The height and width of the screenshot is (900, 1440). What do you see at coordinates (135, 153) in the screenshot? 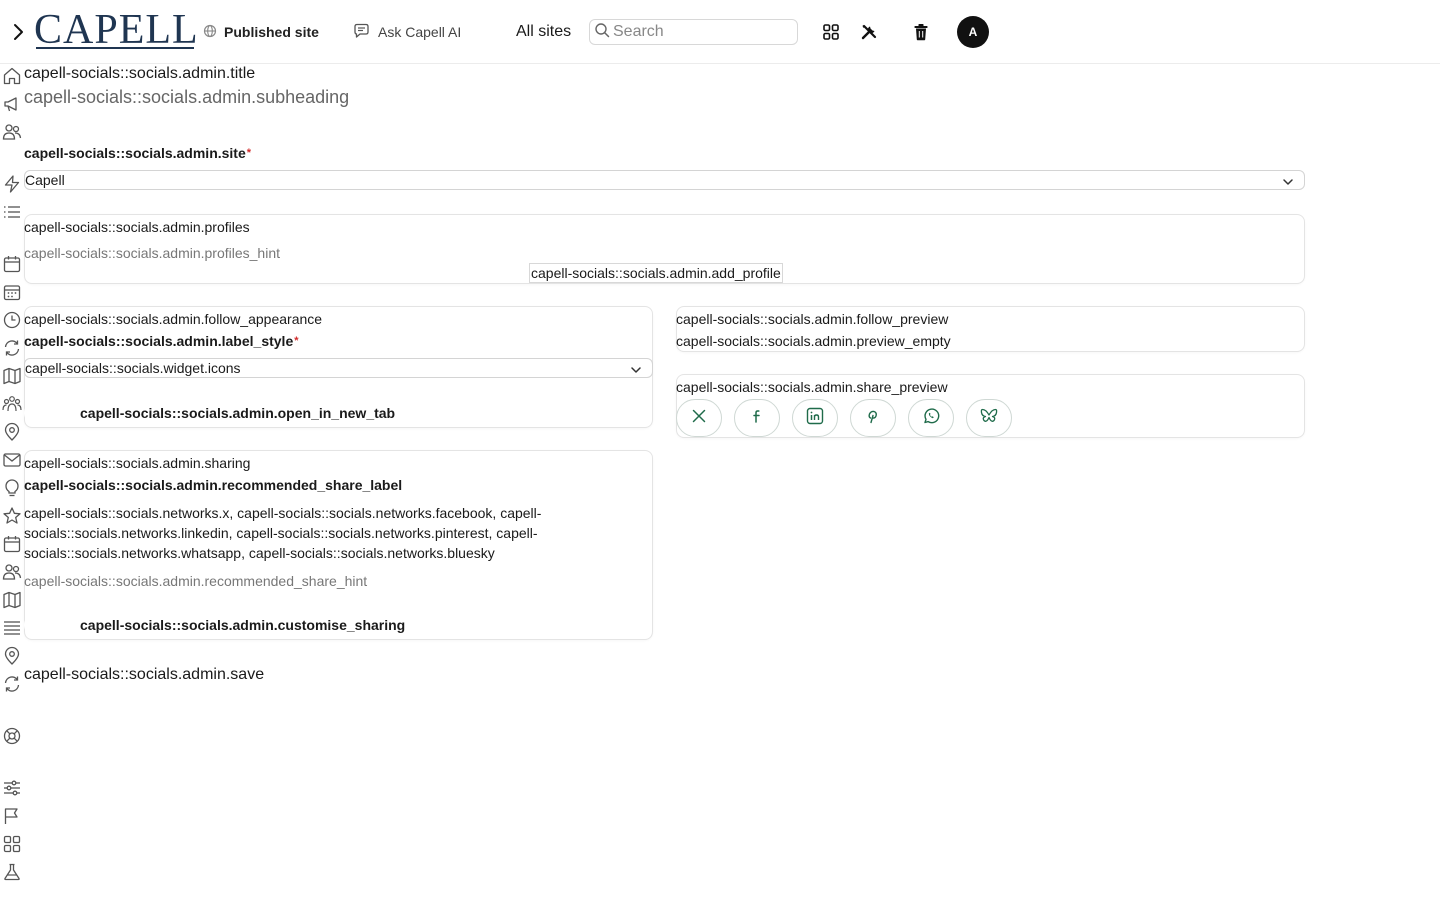
I see `site-label-text: capell-socials::socials.admin.site` at bounding box center [135, 153].